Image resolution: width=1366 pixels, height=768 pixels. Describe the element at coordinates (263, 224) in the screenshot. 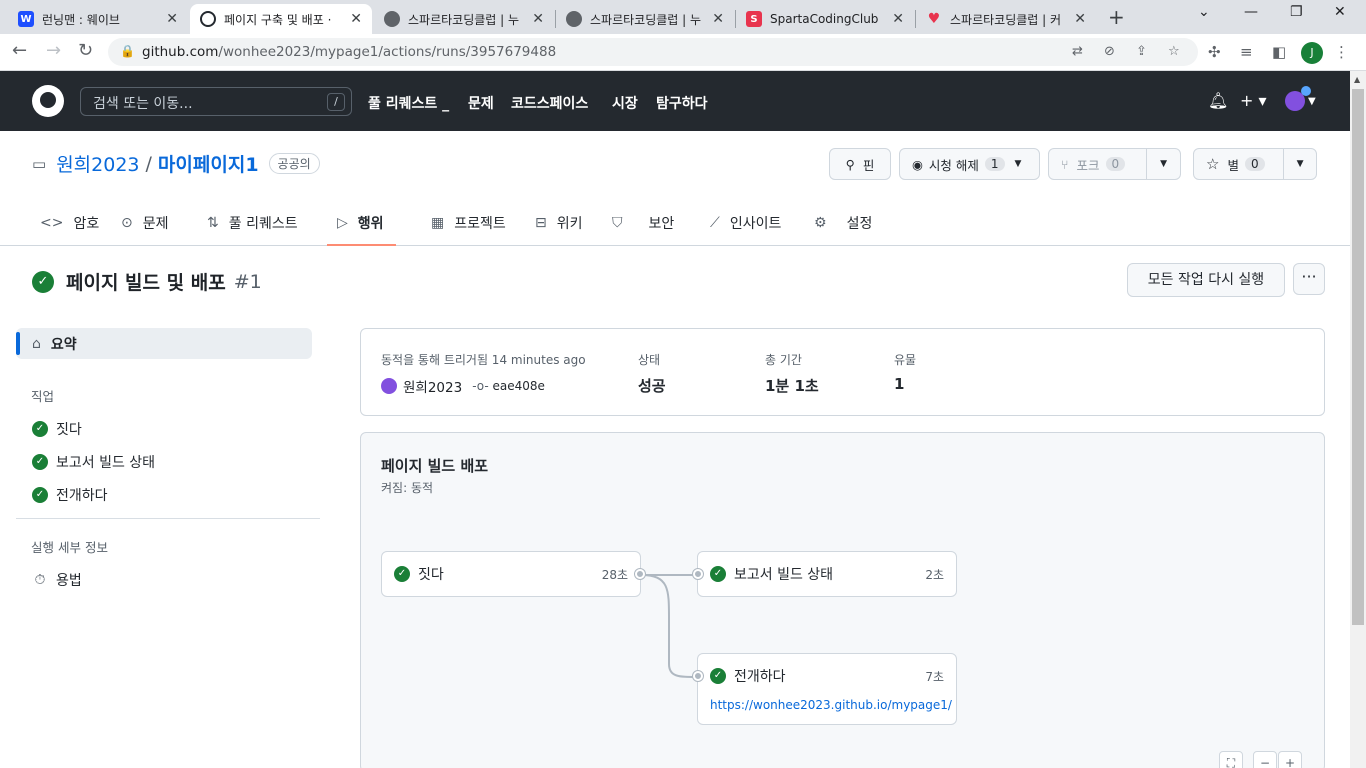

I see `tab-label: 풀 리퀘스트` at that location.